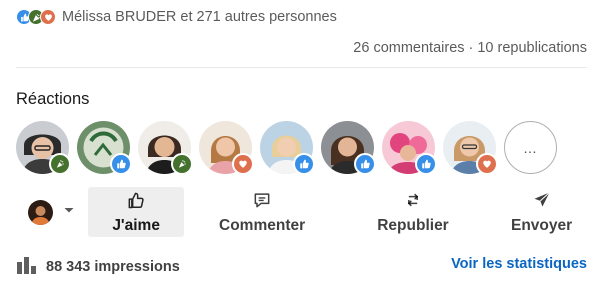 The width and height of the screenshot is (600, 289). Describe the element at coordinates (27, 267) in the screenshot. I see `bar-chart-icon` at that location.